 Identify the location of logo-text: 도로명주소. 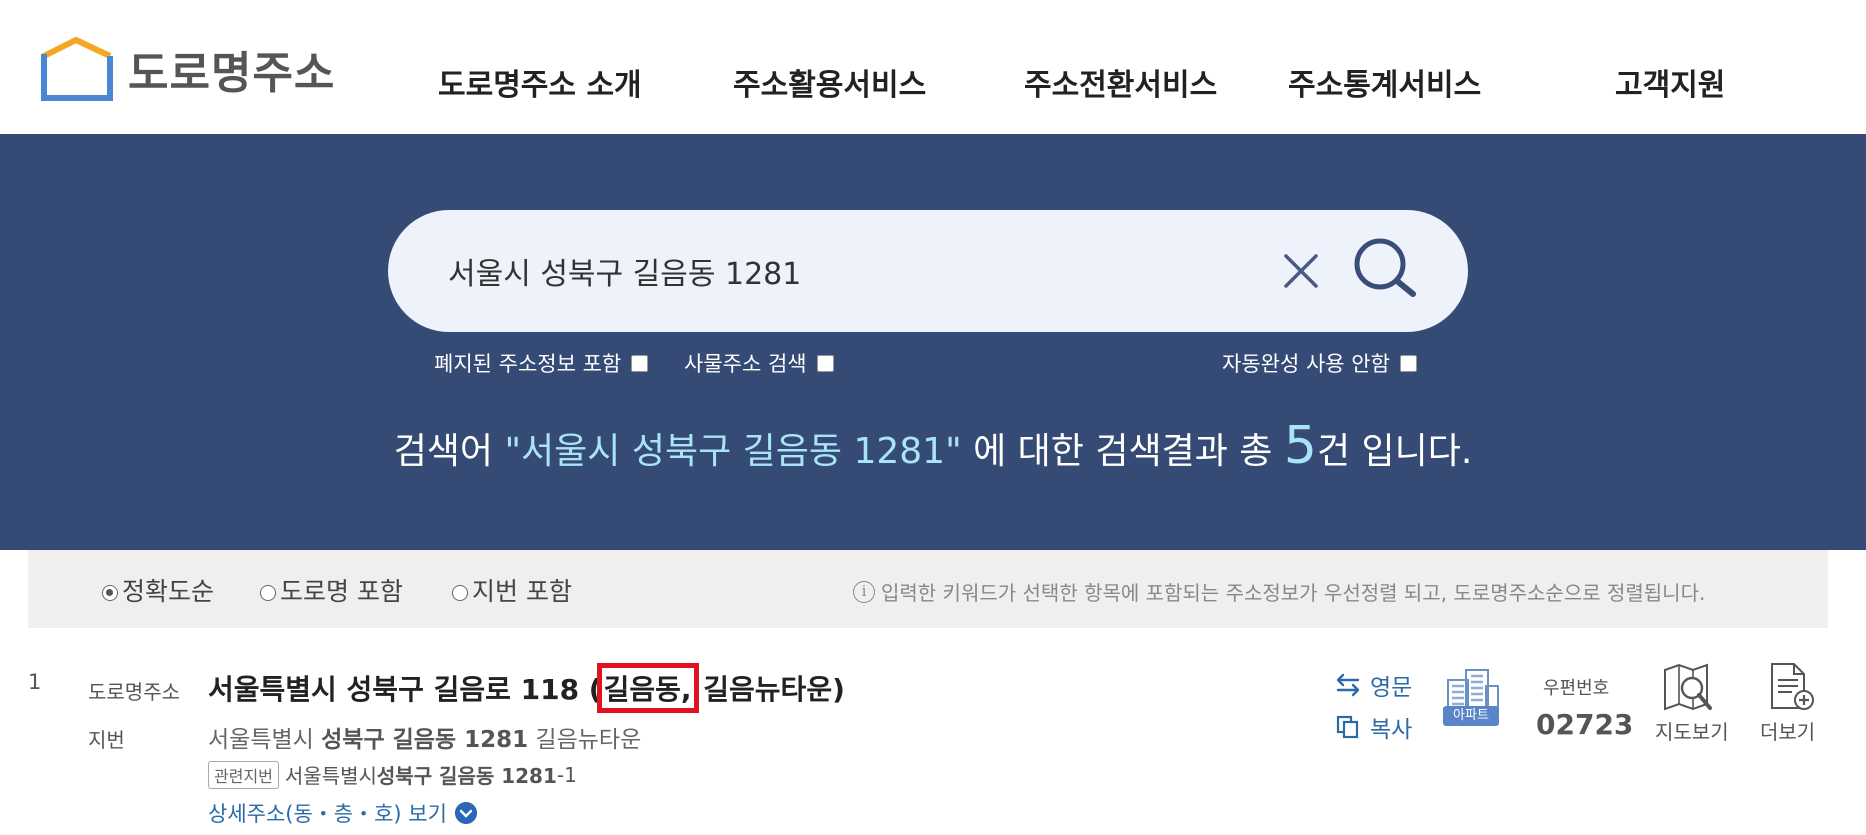
(232, 73).